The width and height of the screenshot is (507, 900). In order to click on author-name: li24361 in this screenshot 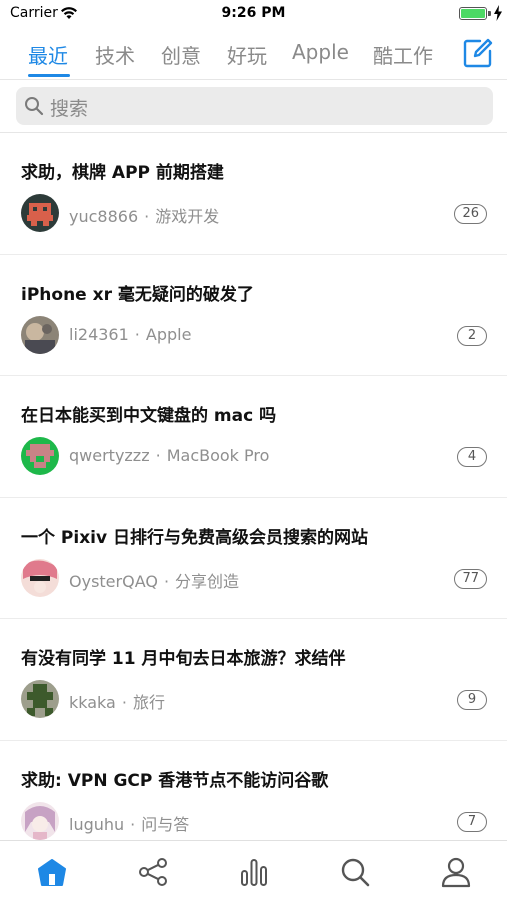, I will do `click(99, 334)`.